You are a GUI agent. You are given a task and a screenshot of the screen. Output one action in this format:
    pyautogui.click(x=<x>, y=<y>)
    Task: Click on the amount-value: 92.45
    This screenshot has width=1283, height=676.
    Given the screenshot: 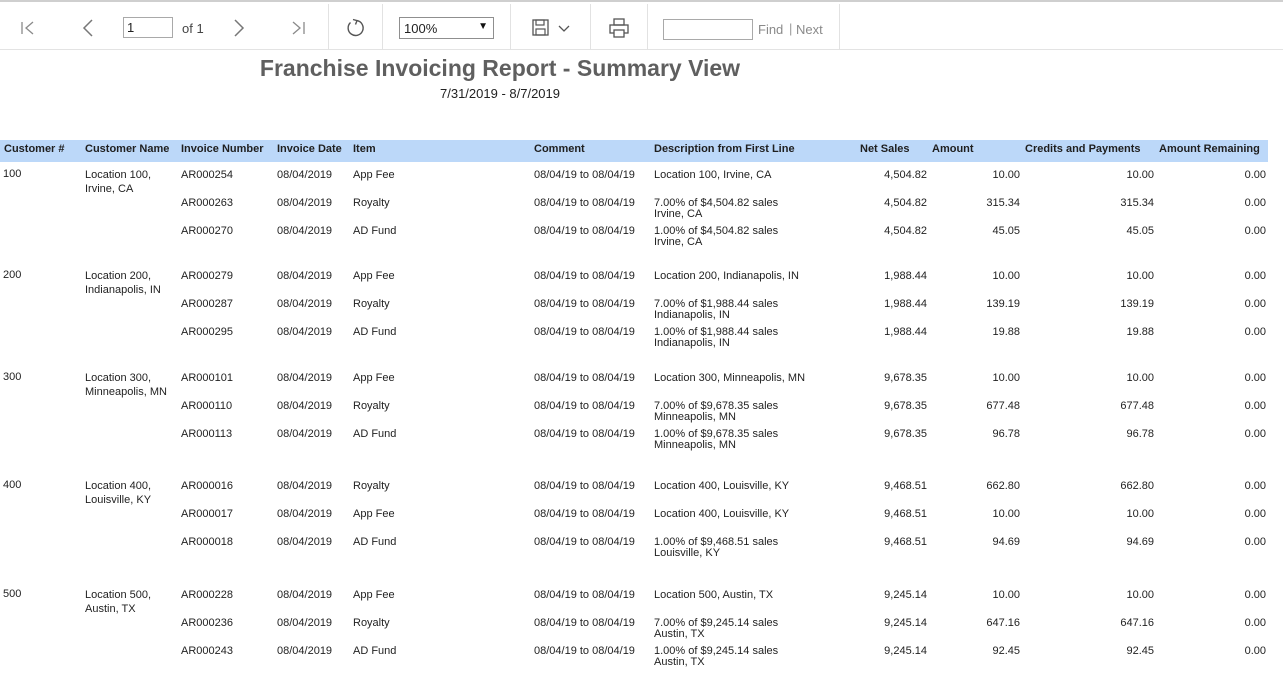 What is the action you would take?
    pyautogui.click(x=1006, y=651)
    